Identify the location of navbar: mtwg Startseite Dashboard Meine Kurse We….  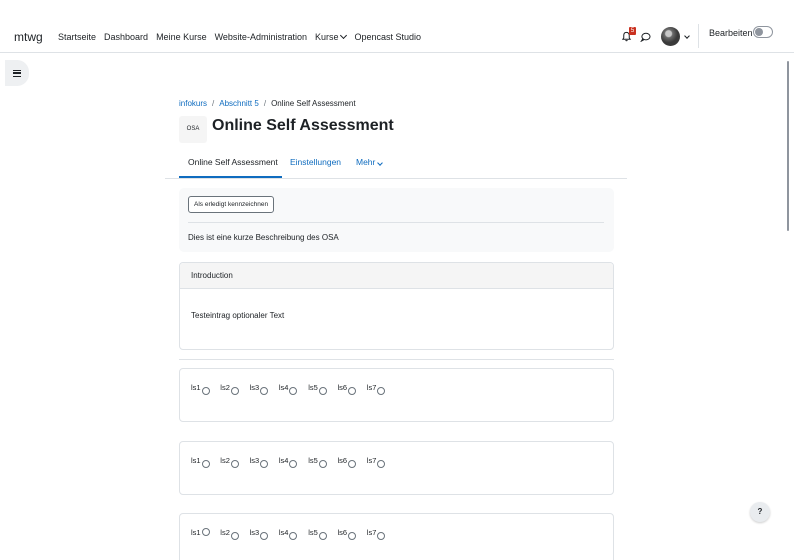
(397, 26).